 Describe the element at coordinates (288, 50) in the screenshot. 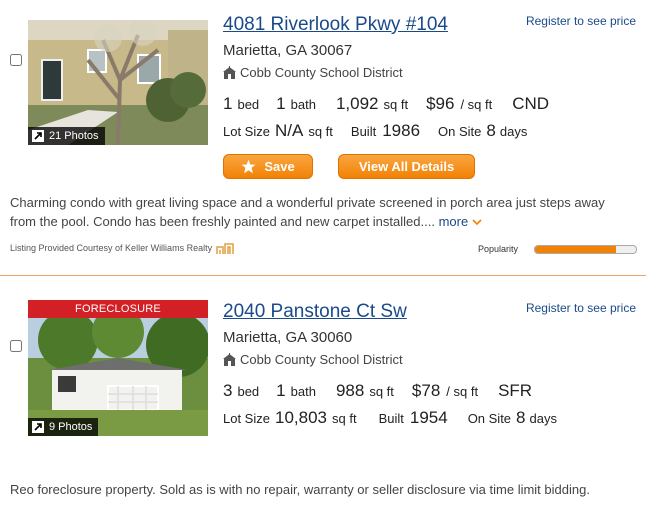

I see `listing-city: Marietta, GA 30067` at that location.